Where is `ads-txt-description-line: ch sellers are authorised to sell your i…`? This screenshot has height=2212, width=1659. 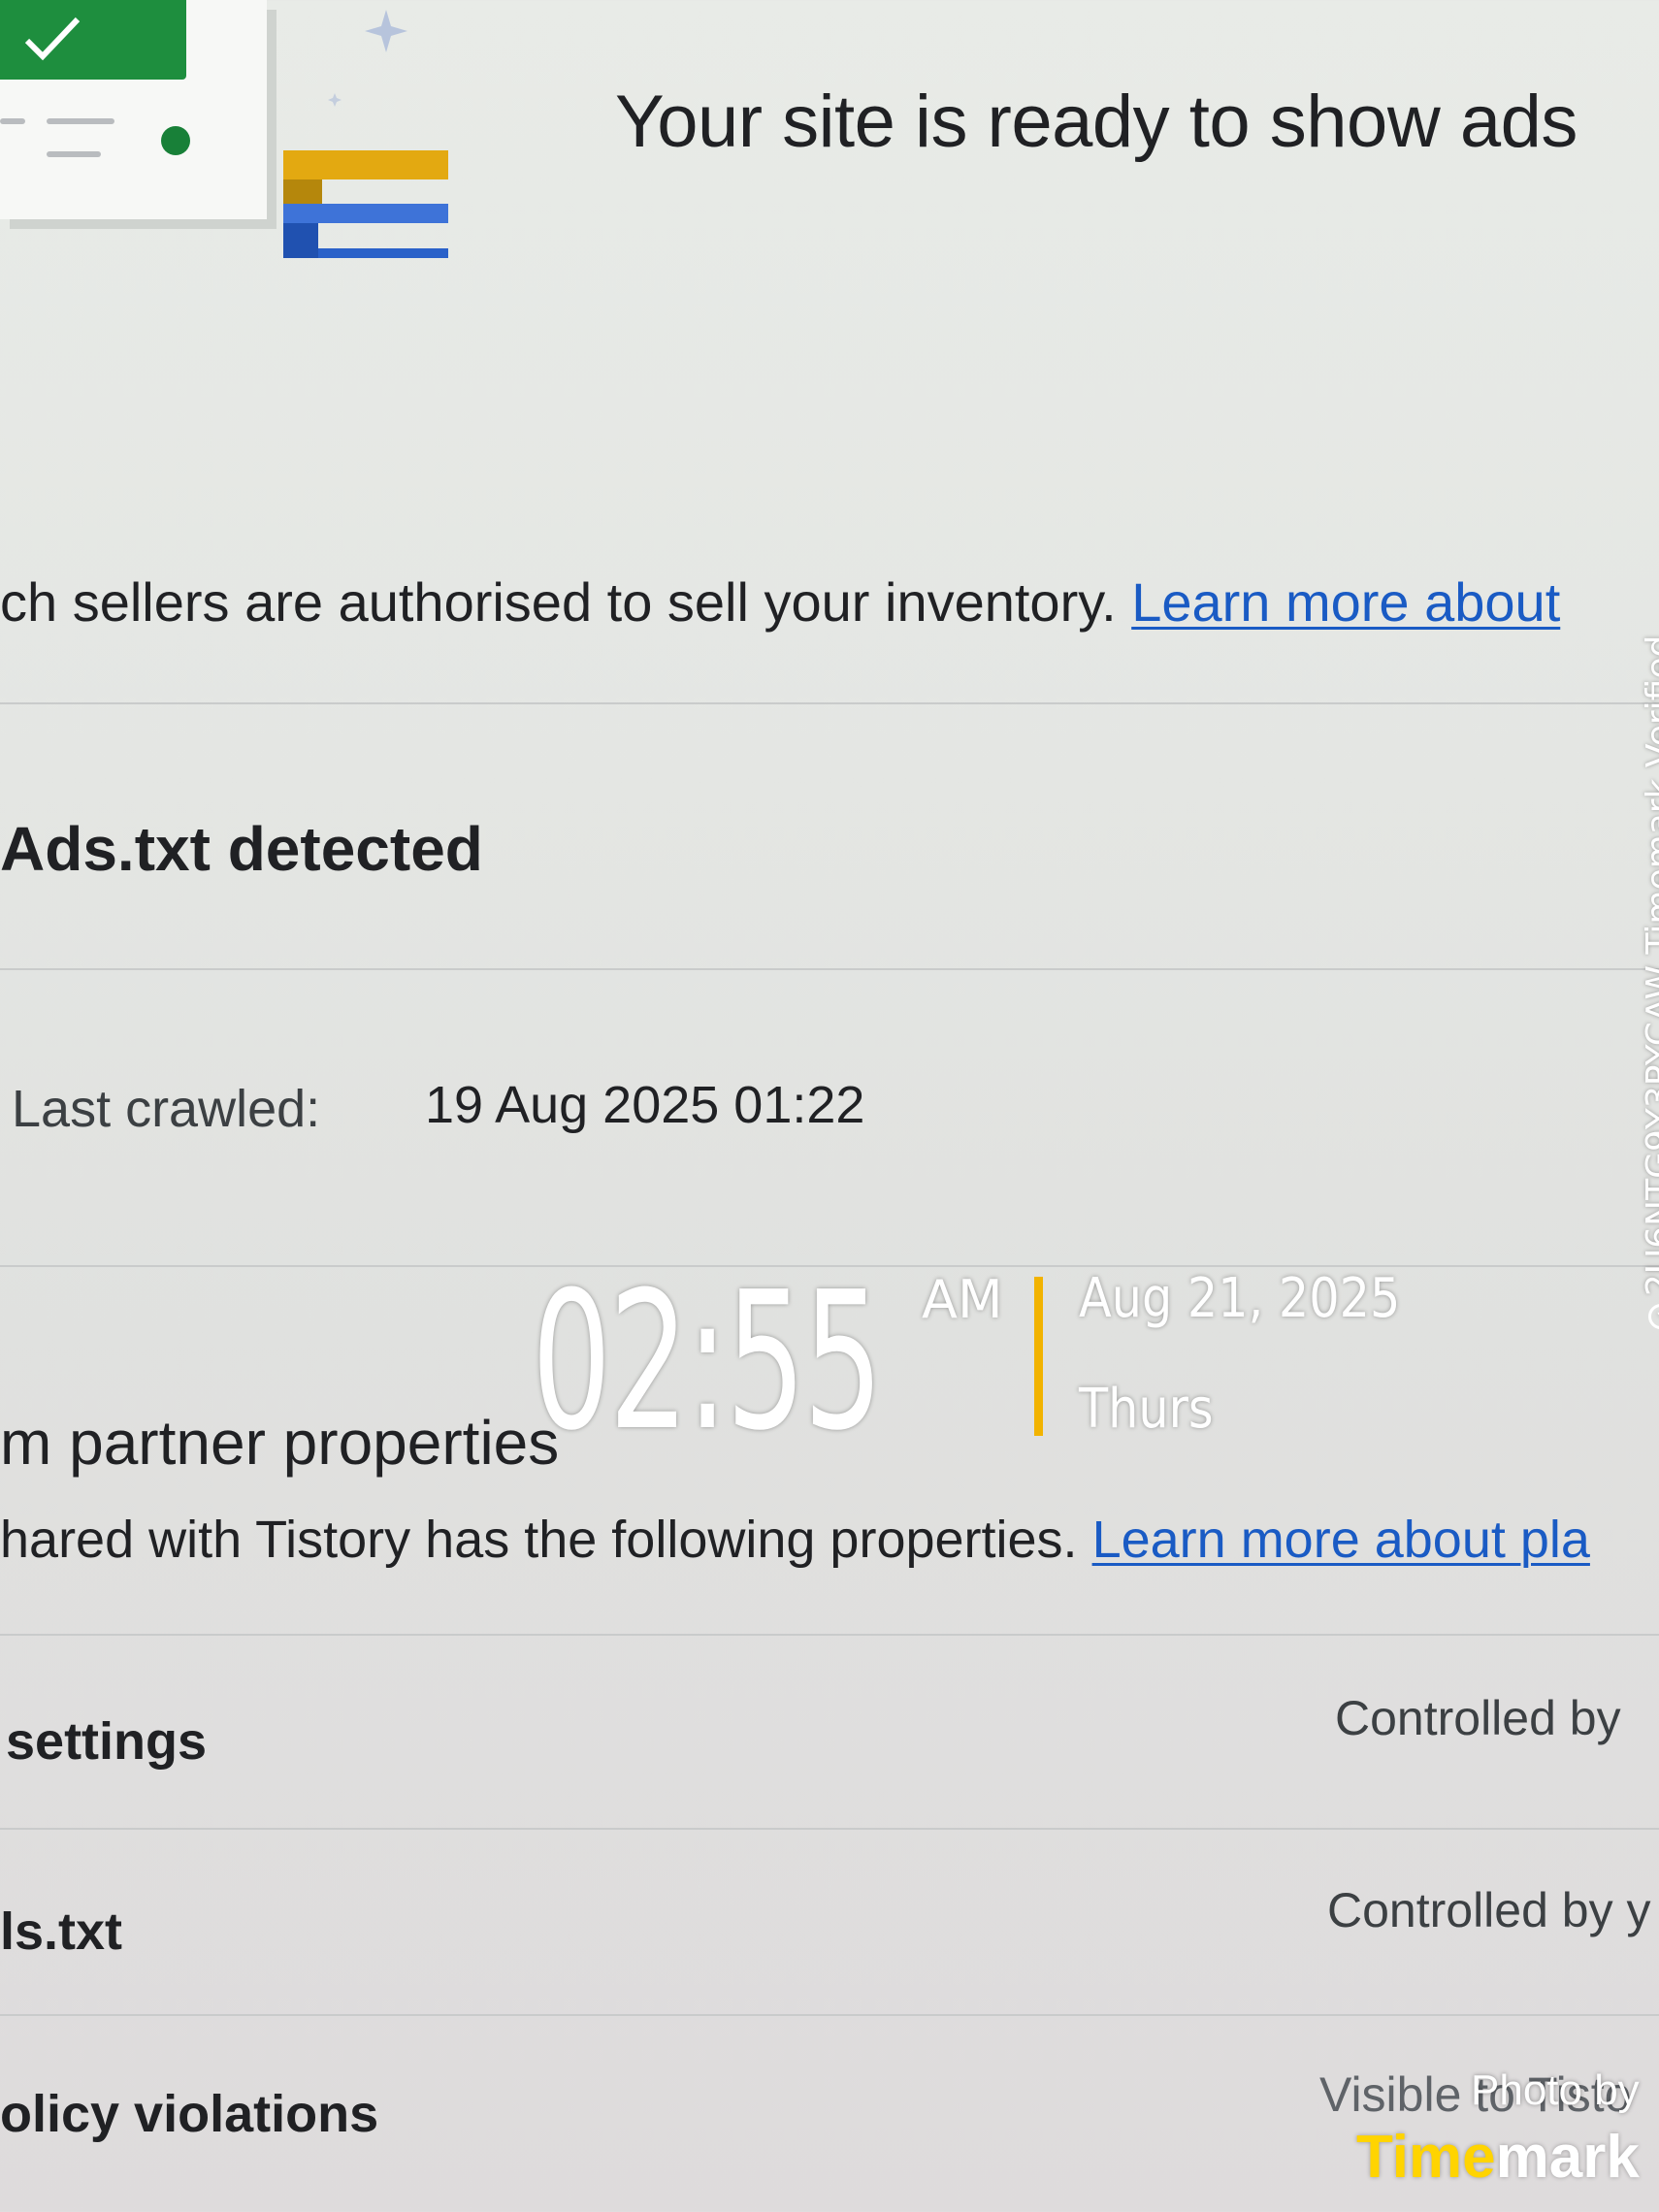
ads-txt-description-line: ch sellers are authorised to sell your i… is located at coordinates (780, 602).